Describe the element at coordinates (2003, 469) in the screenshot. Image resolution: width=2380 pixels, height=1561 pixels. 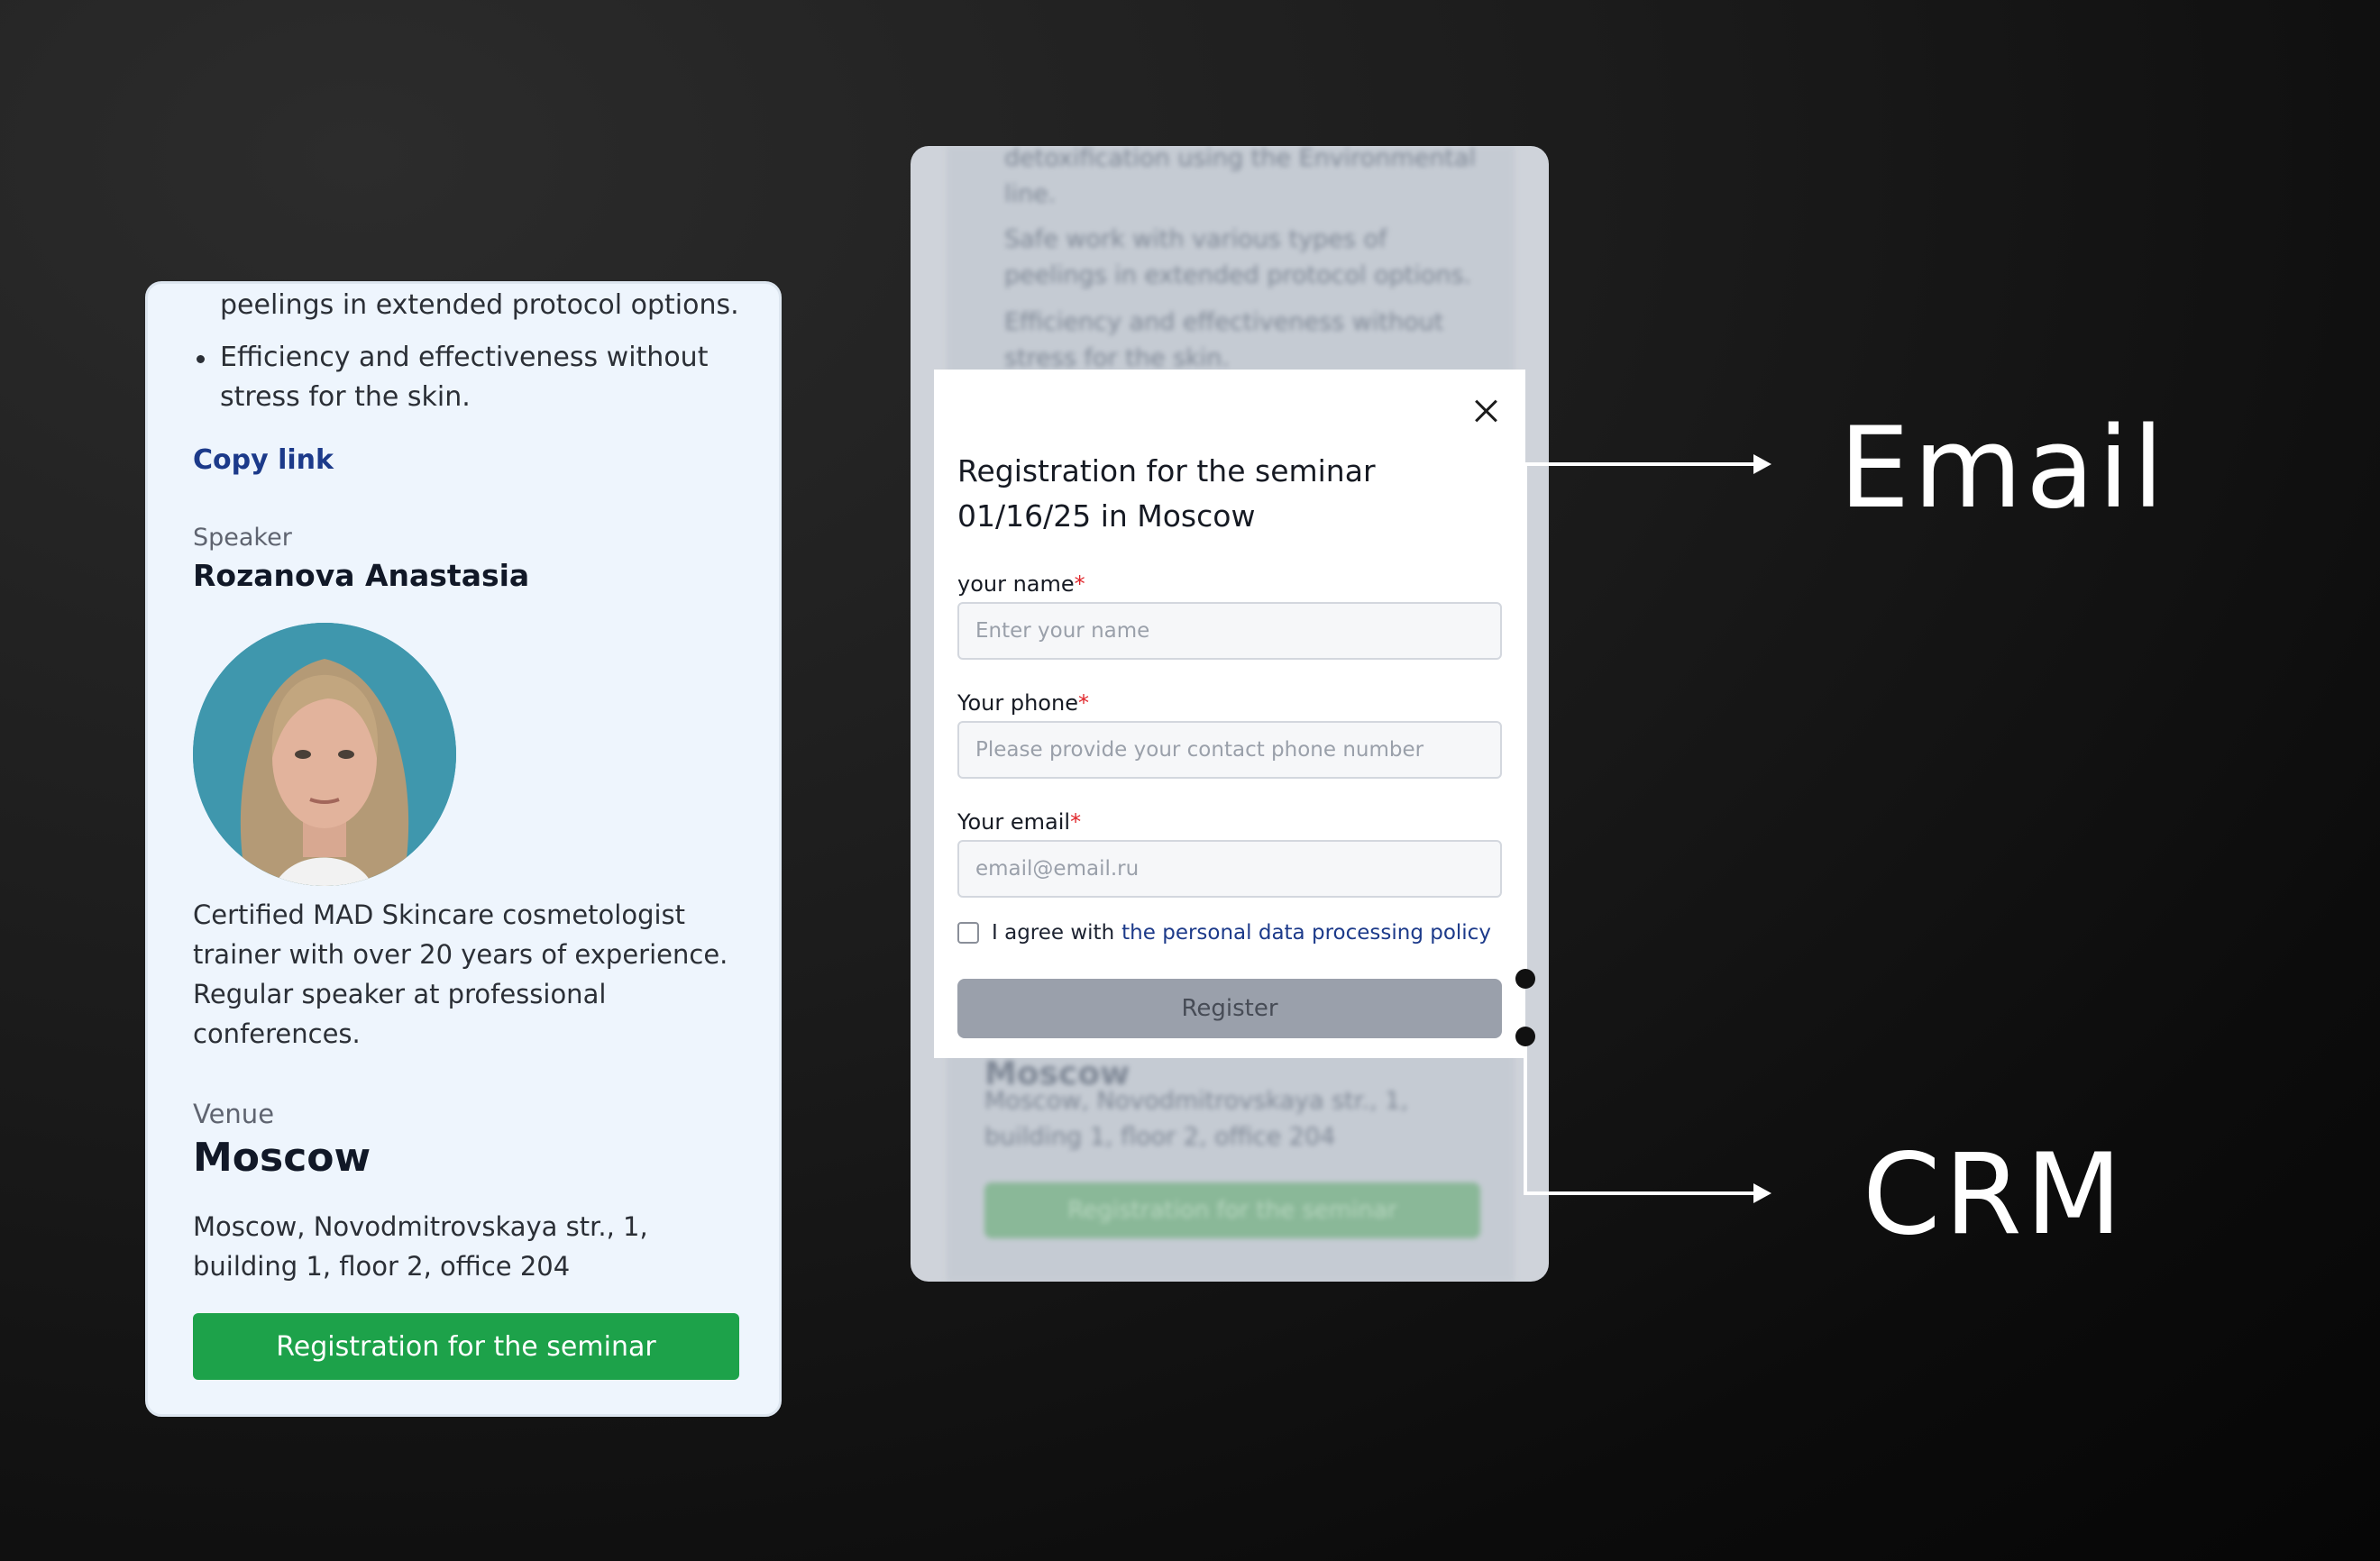
I see `email-destination-label: Email` at that location.